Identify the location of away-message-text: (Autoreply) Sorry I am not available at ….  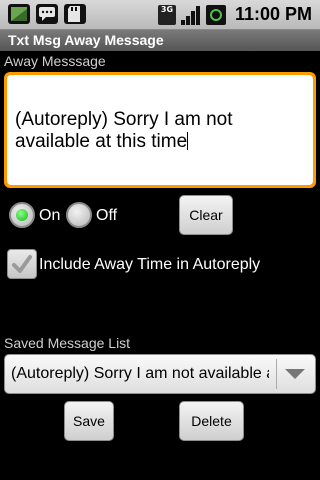
(124, 130).